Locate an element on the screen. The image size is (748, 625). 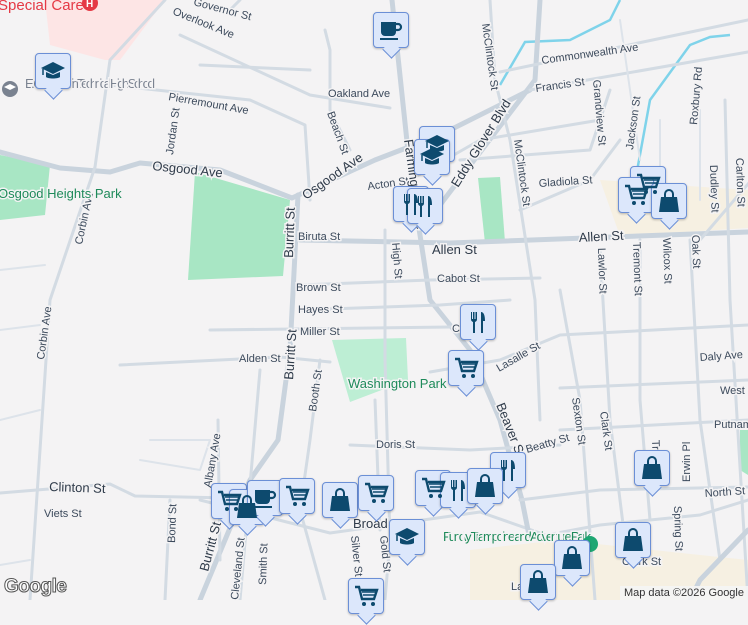
label-bond-st: Bond St is located at coordinates (172, 524).